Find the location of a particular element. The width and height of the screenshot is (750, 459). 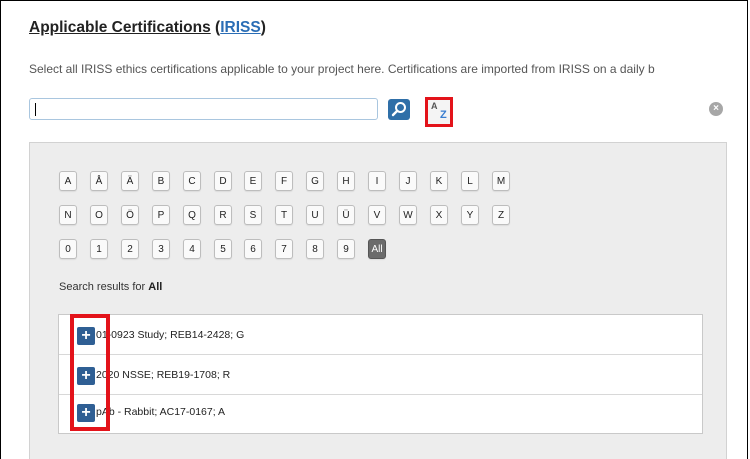

certification-label: 2020 NSSE; REB19-1708; R is located at coordinates (163, 375).